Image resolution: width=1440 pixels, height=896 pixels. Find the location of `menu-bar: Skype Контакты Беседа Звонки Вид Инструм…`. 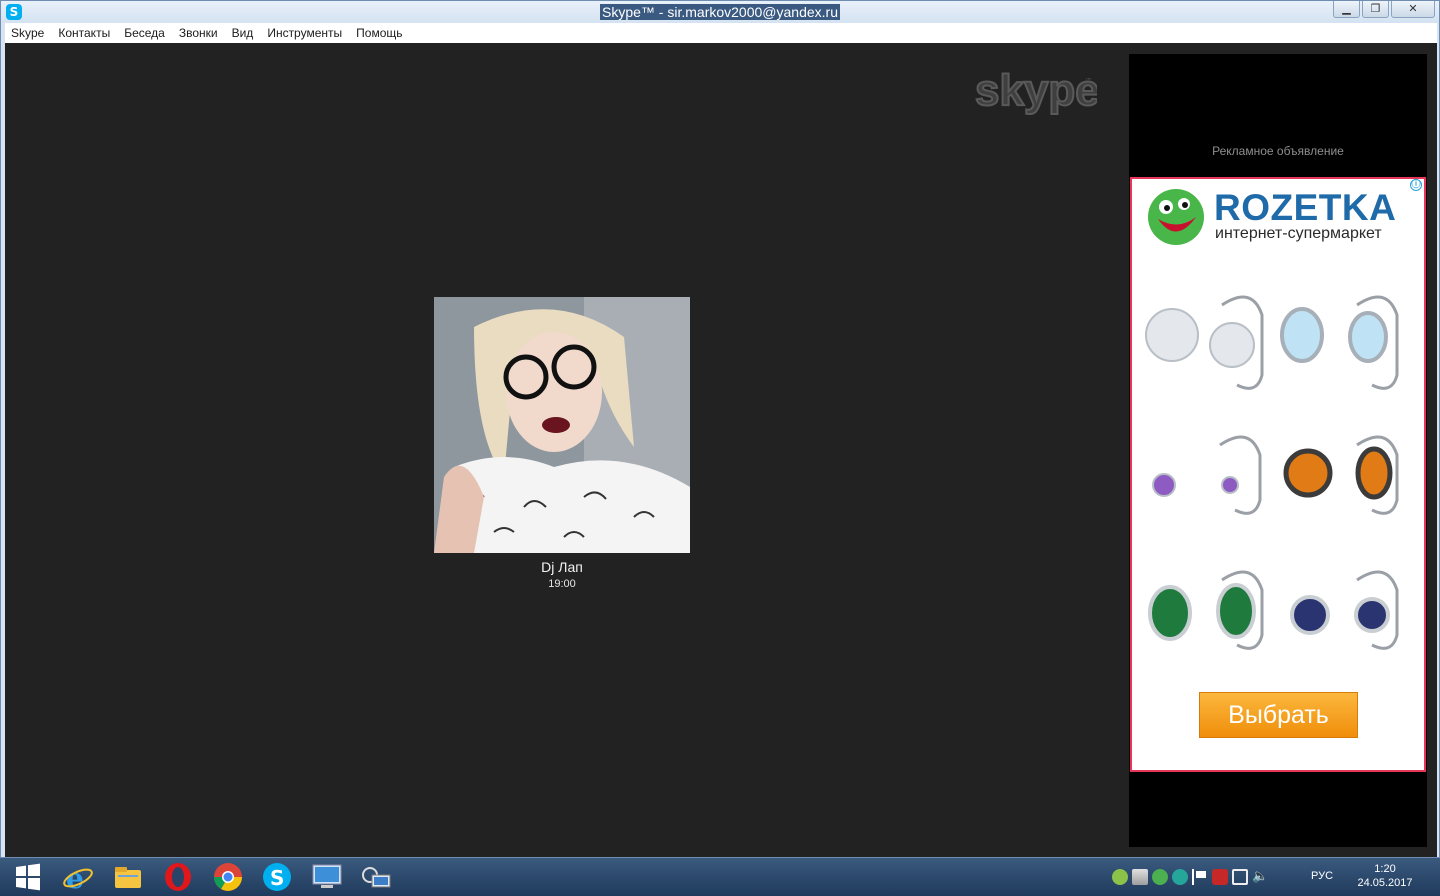

menu-bar: Skype Контакты Беседа Звонки Вид Инструм… is located at coordinates (721, 33).